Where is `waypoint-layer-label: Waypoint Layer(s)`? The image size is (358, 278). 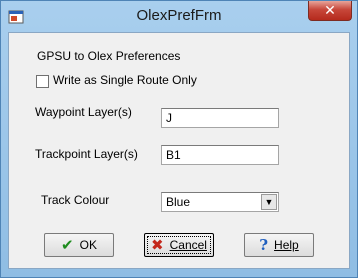 waypoint-layer-label: Waypoint Layer(s) is located at coordinates (83, 112).